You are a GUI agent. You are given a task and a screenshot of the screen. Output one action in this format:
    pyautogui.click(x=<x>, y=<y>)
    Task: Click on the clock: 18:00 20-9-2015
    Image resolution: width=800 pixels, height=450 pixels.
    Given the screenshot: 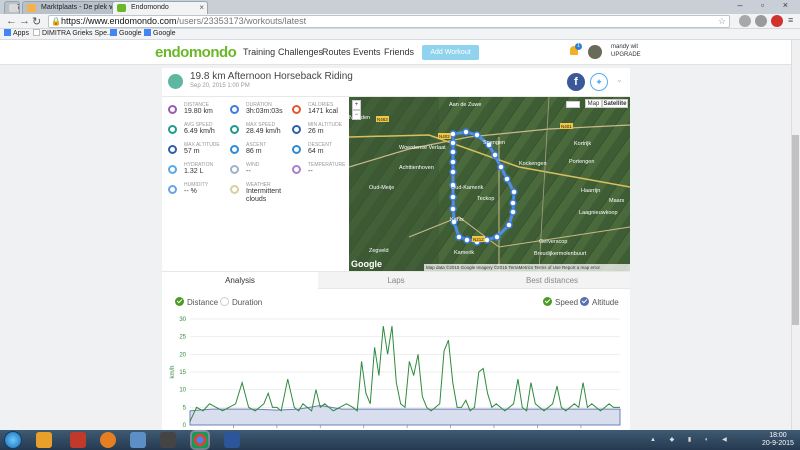 What is the action you would take?
    pyautogui.click(x=778, y=440)
    